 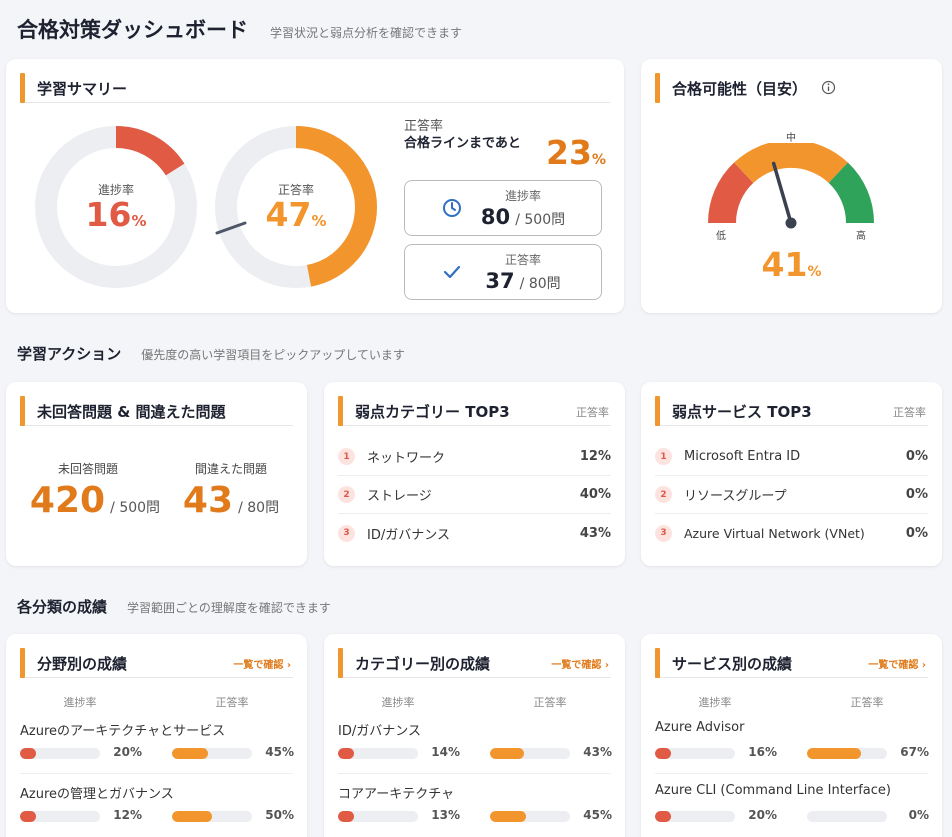 What do you see at coordinates (597, 752) in the screenshot?
I see `accuracy-value: 43%` at bounding box center [597, 752].